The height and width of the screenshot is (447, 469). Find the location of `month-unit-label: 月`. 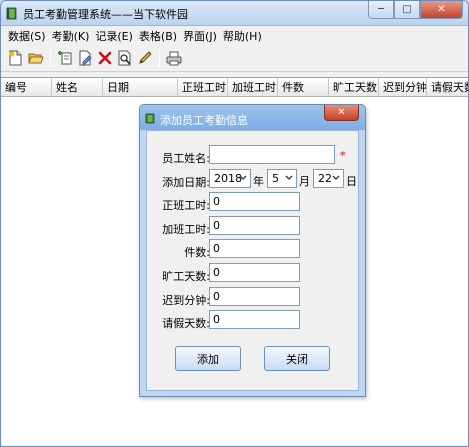

month-unit-label: 月 is located at coordinates (304, 181).